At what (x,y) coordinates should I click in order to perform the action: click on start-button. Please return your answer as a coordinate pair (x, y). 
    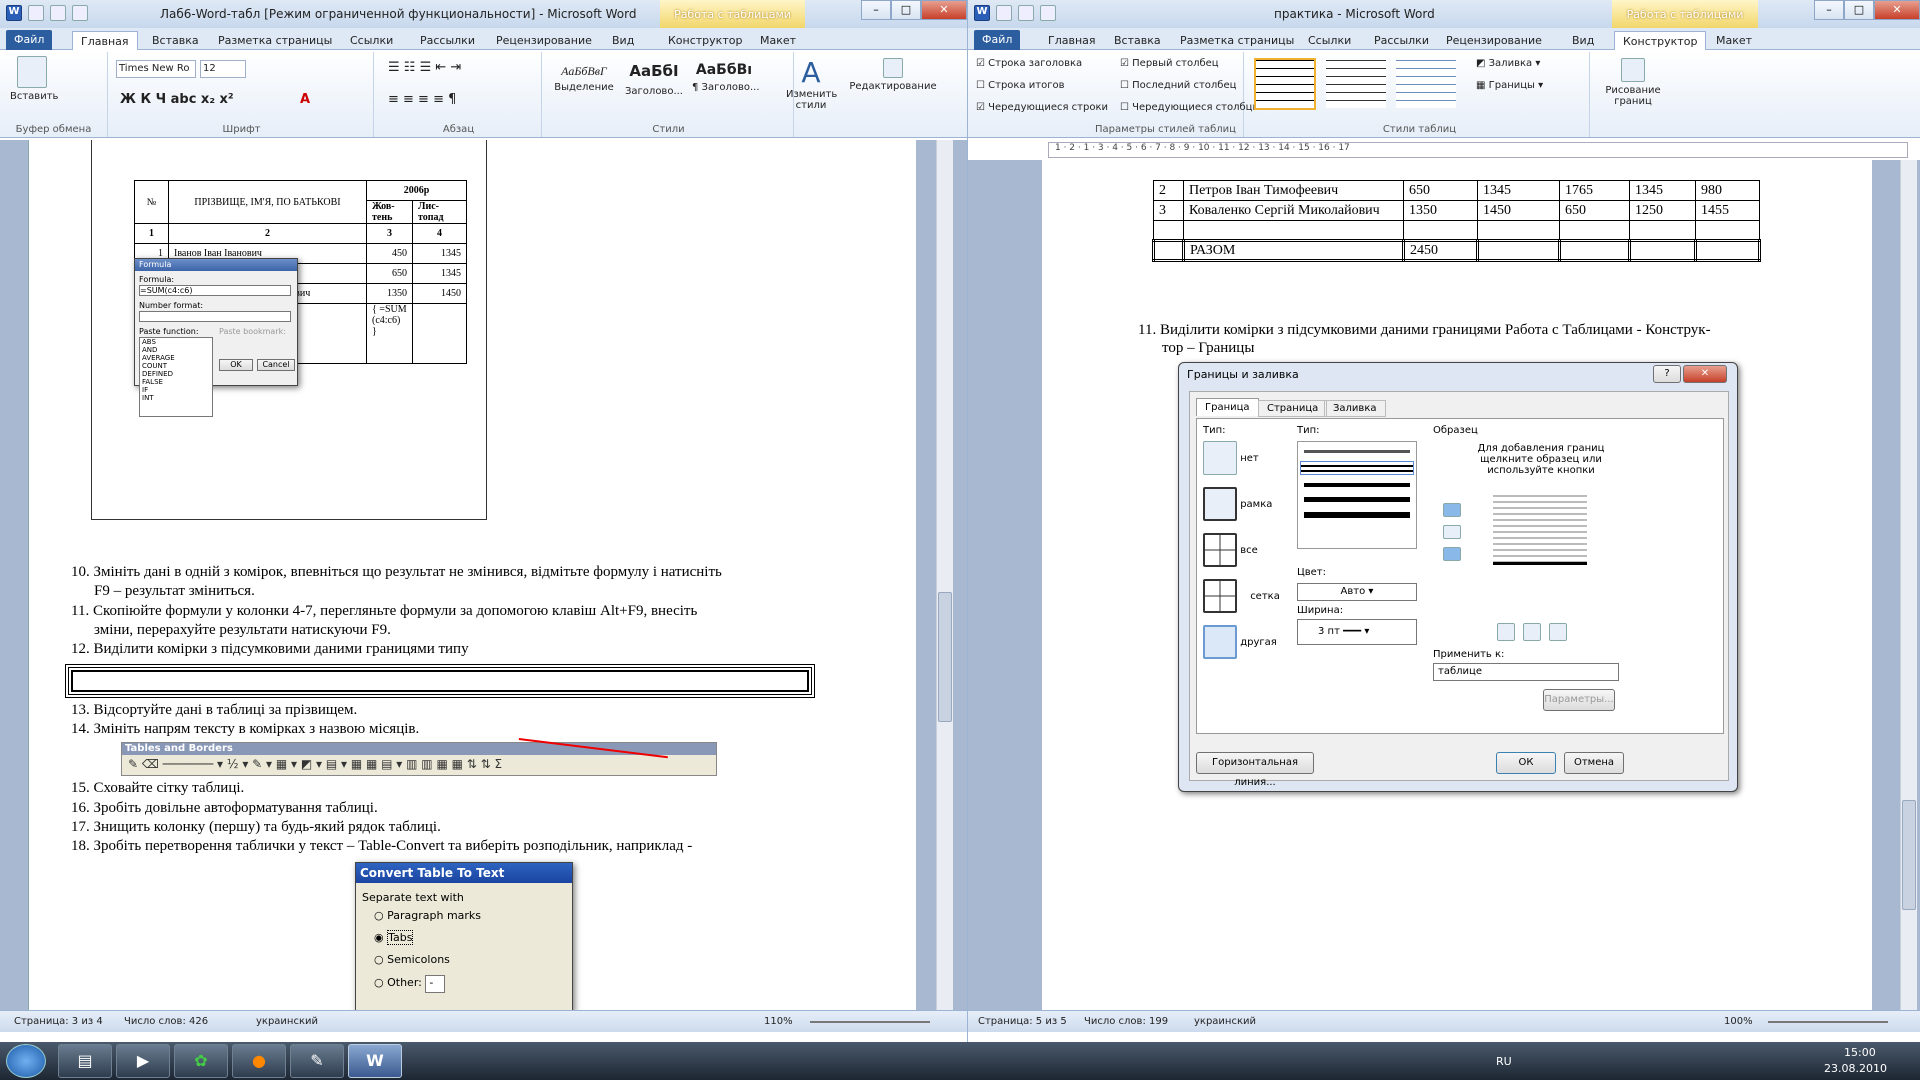
    Looking at the image, I should click on (26, 1061).